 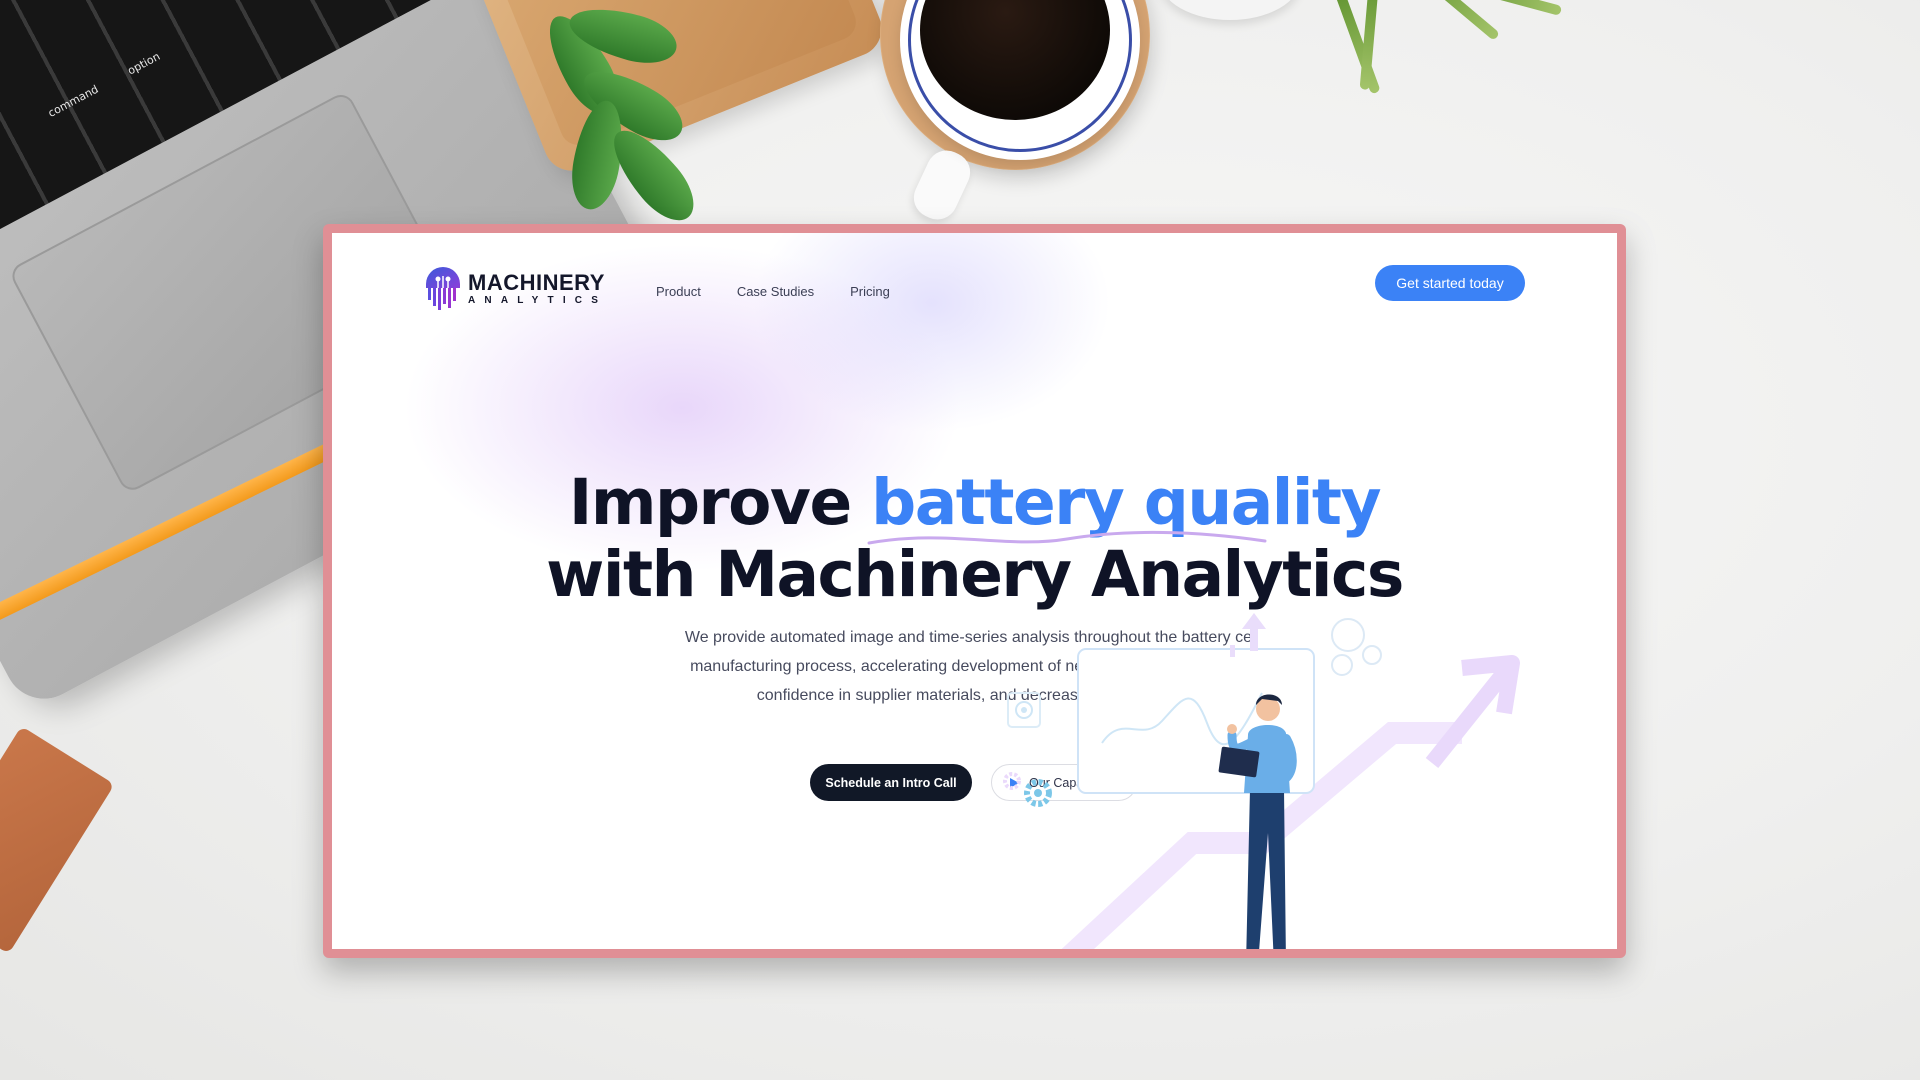 I want to click on nav-link-product: Product, so click(x=678, y=291).